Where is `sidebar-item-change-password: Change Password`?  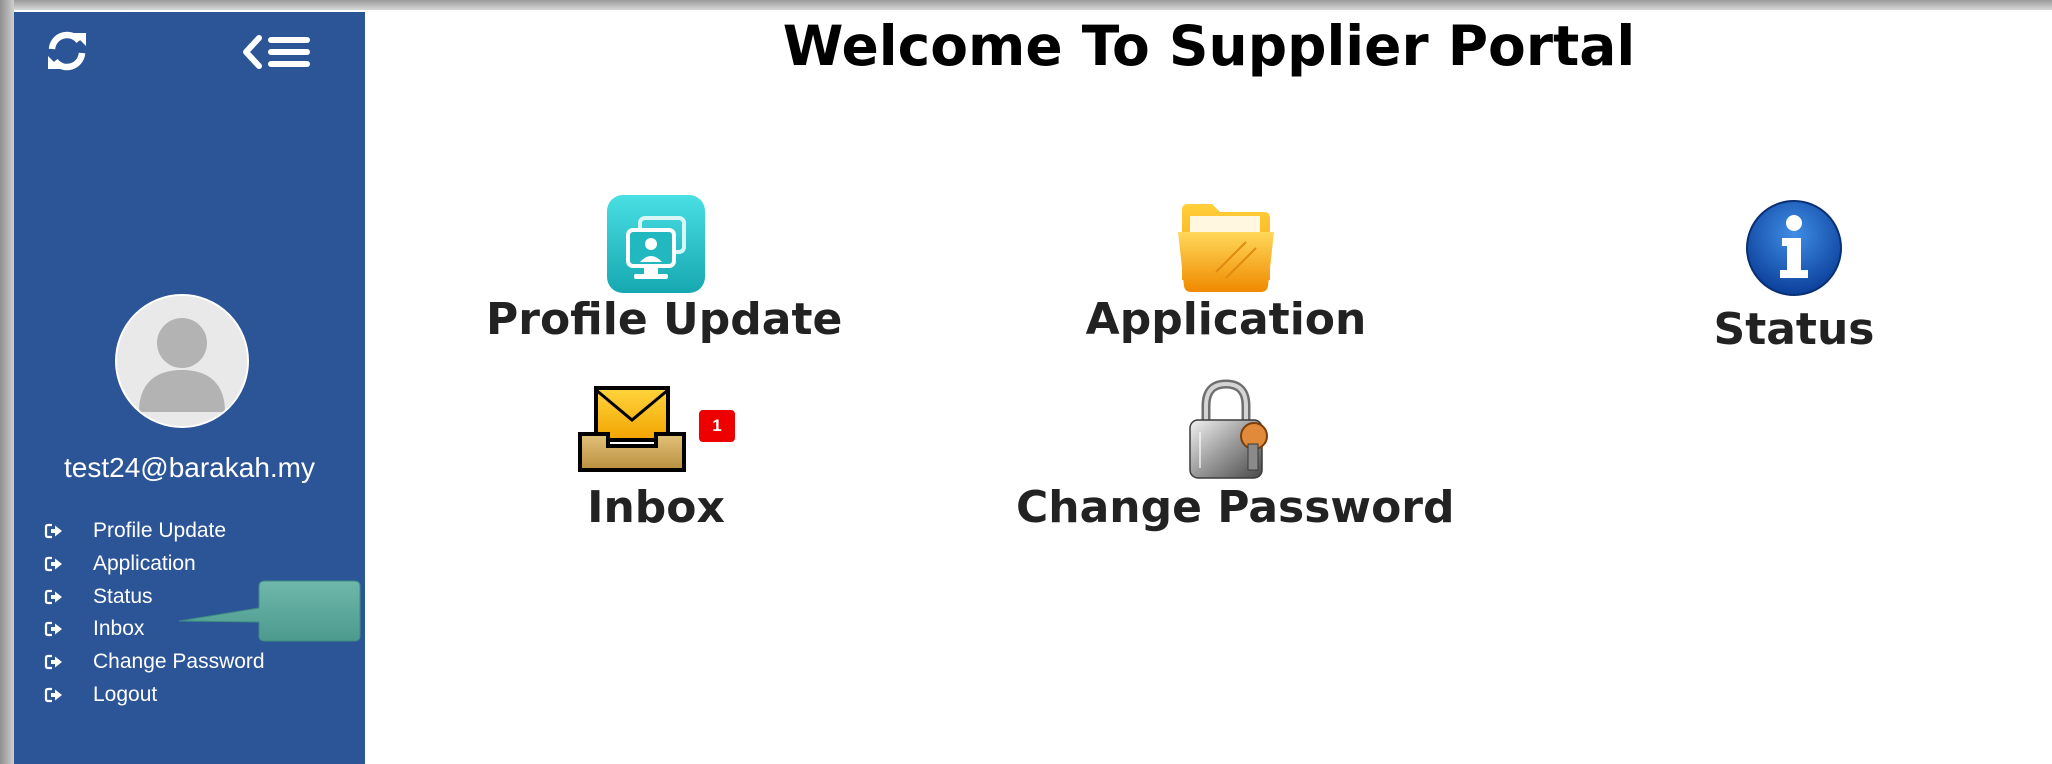
sidebar-item-change-password: Change Password is located at coordinates (154, 662).